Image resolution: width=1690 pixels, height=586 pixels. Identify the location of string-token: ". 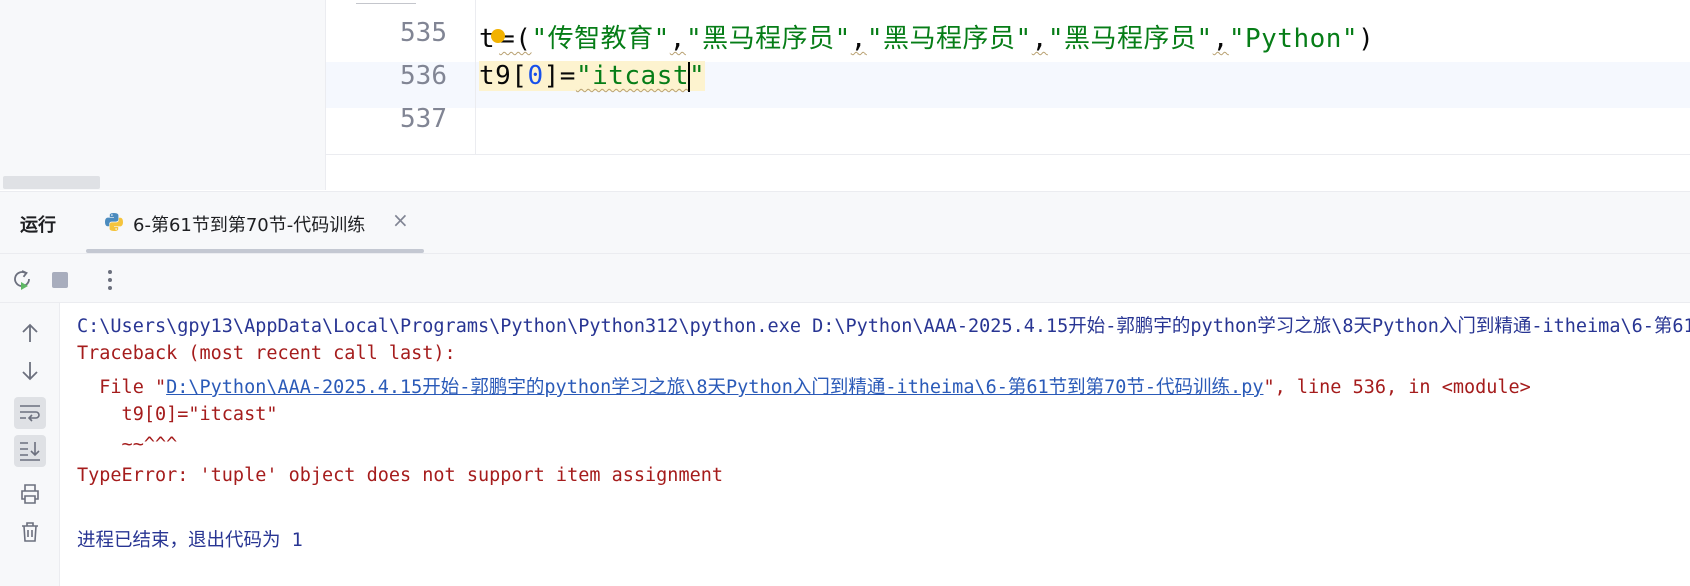
(697, 76).